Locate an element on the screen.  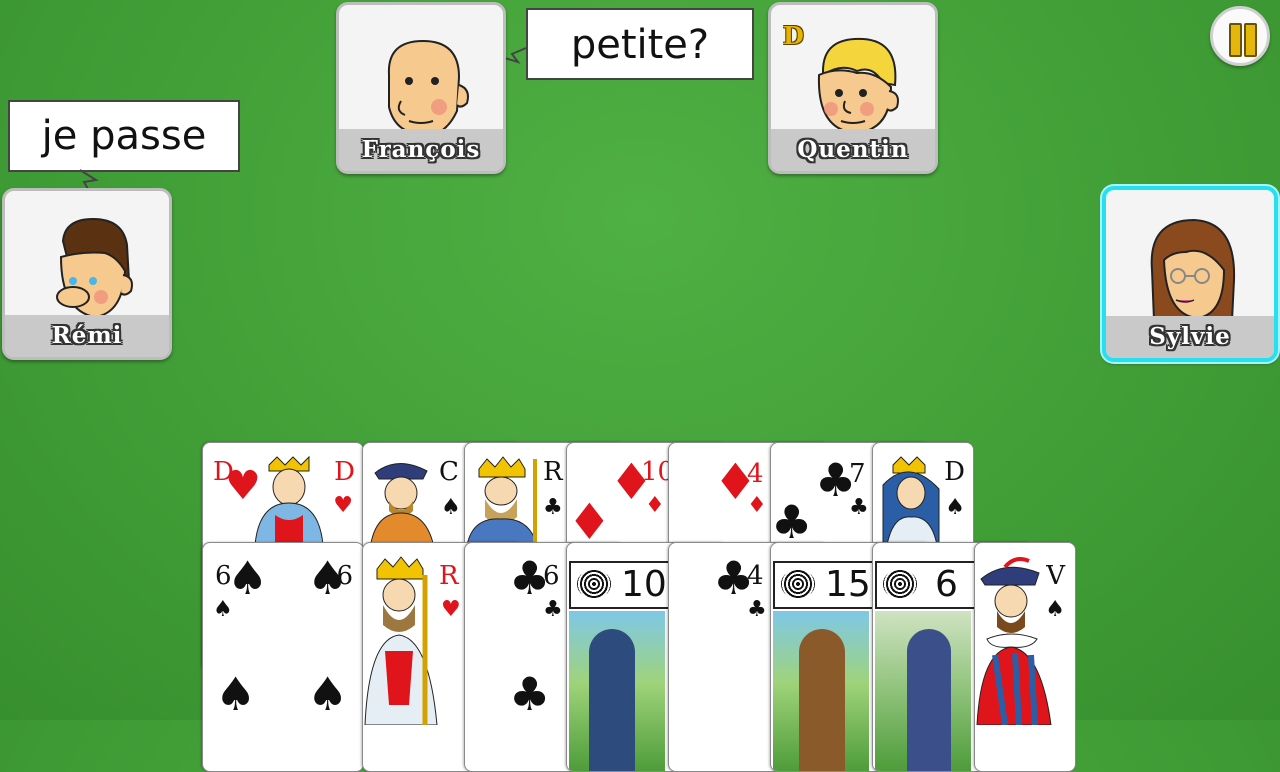
player-sylvie: Sylvie is located at coordinates (1190, 274).